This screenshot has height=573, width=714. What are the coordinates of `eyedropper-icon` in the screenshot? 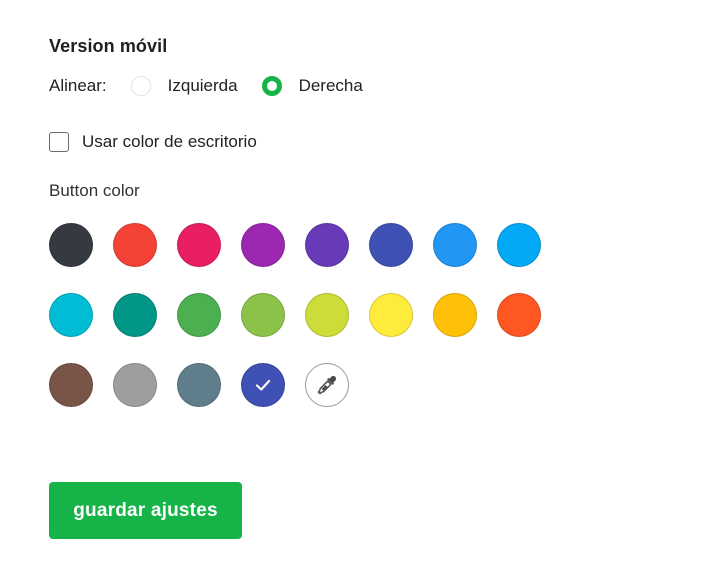 It's located at (327, 385).